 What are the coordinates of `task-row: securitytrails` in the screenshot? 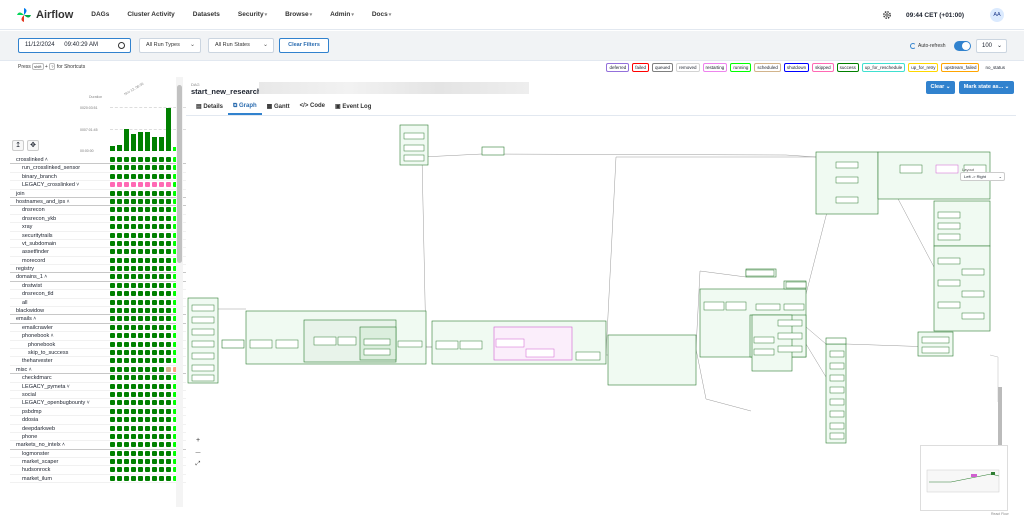 It's located at (98, 236).